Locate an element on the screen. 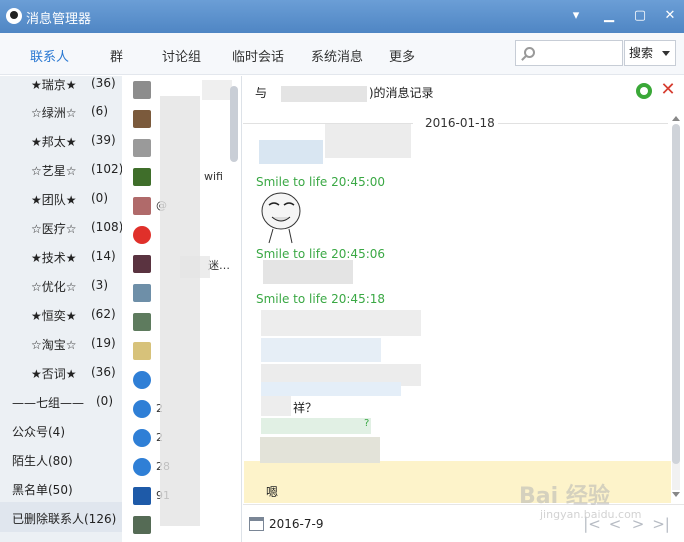 The width and height of the screenshot is (684, 542). group-item: ☆绿洲☆ (6) is located at coordinates (76, 112).